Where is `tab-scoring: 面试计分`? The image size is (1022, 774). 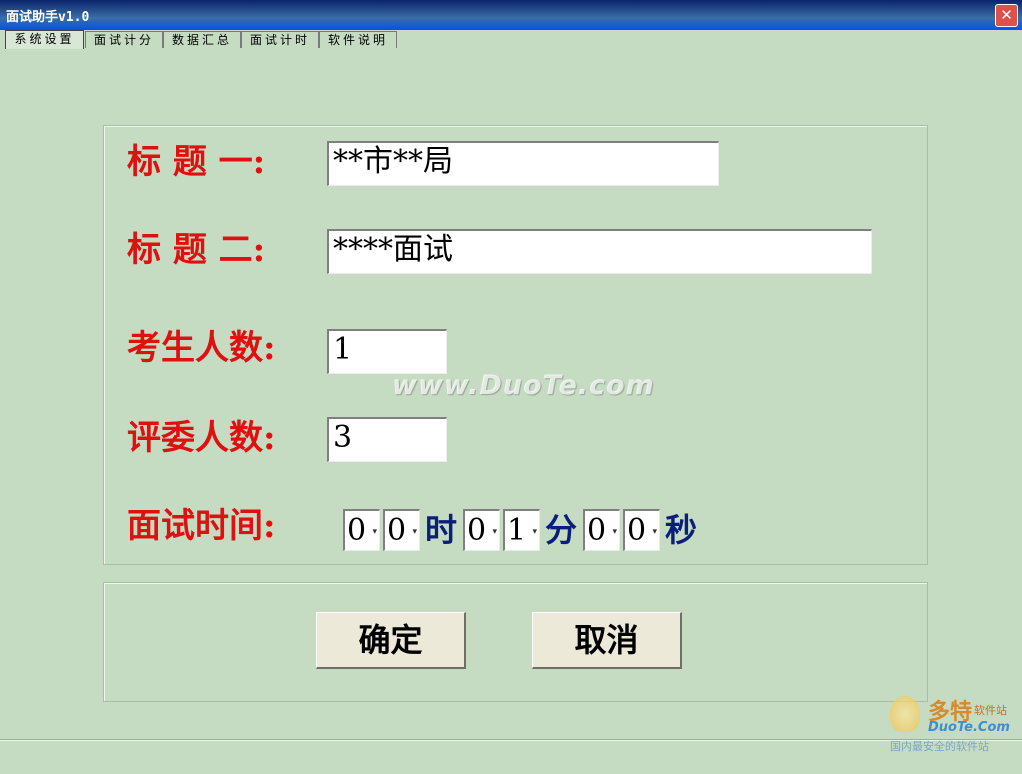 tab-scoring: 面试计分 is located at coordinates (124, 39).